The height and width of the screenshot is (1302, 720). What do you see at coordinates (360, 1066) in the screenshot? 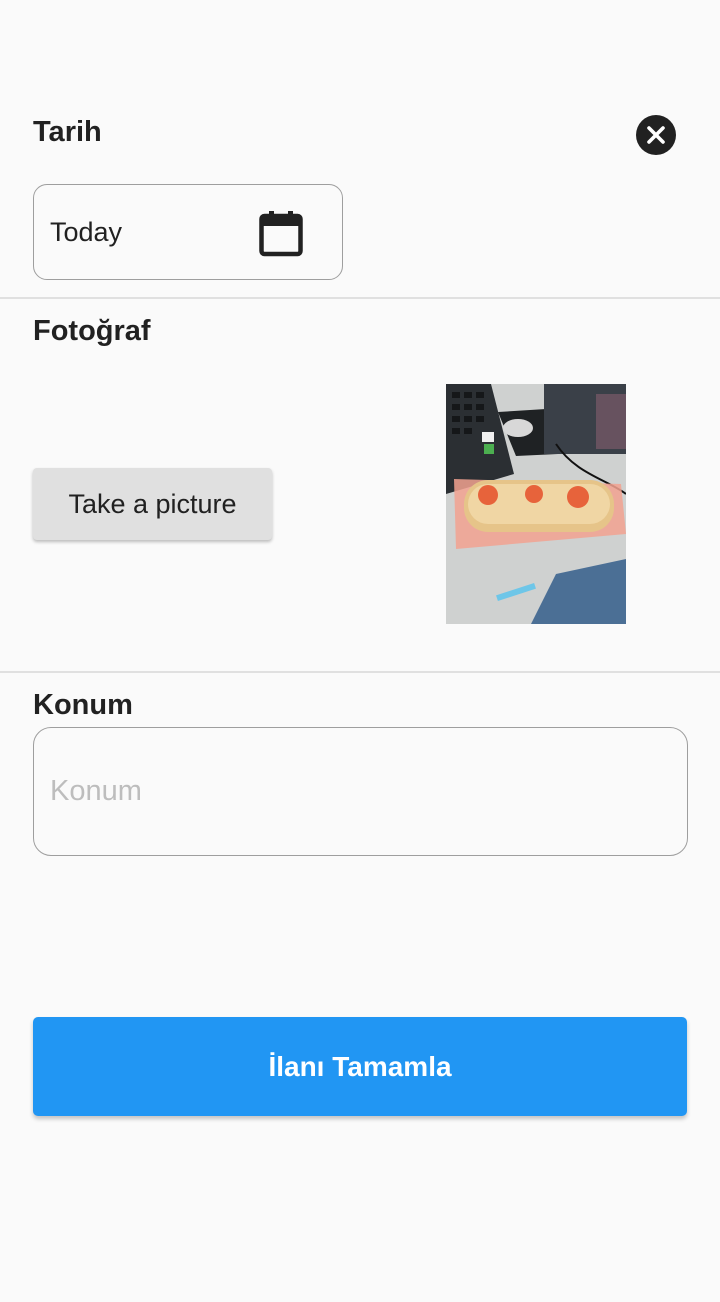
I see `complete-listing-button: İlanı Tamamla` at bounding box center [360, 1066].